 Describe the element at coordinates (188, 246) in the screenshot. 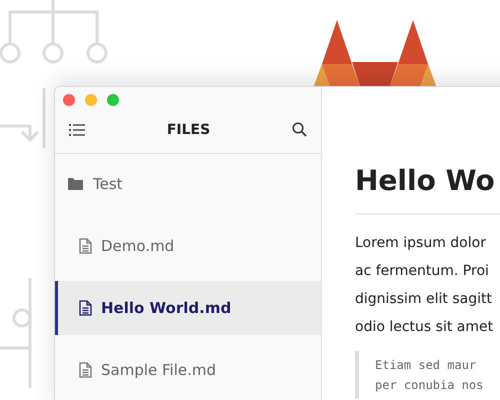

I see `file-item: Demo.md` at that location.